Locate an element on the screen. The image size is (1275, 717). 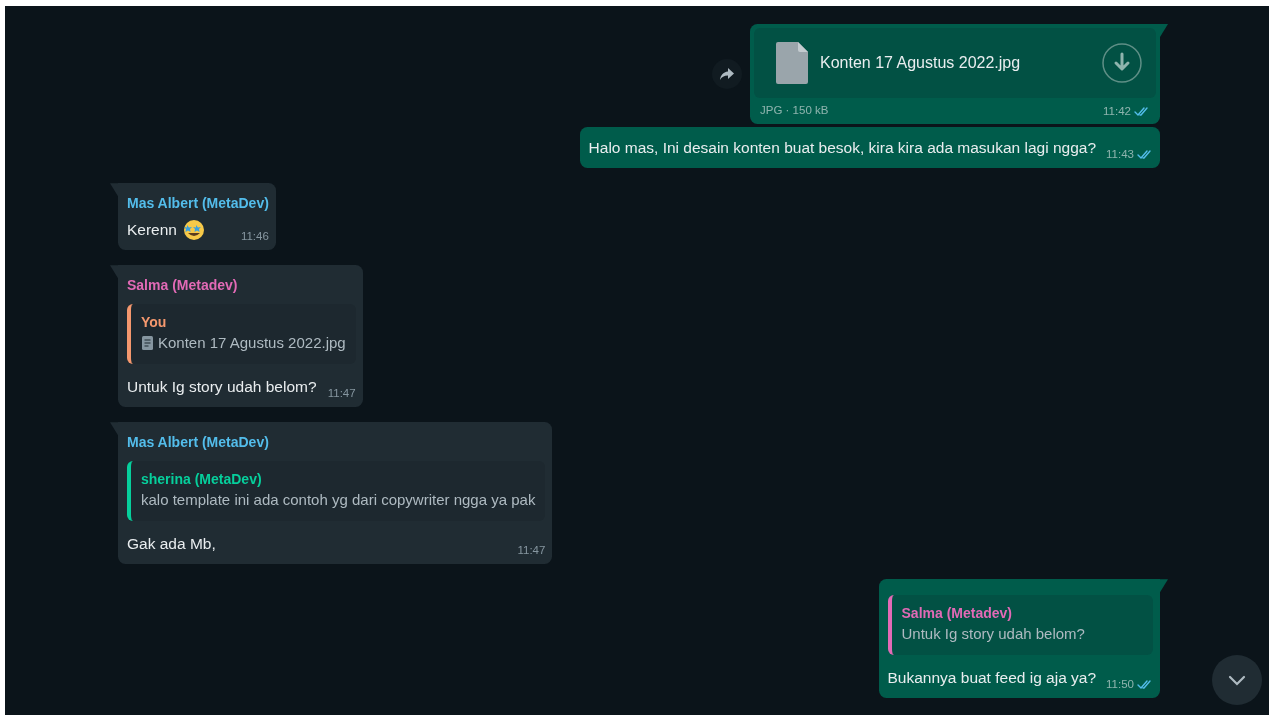
file-attachment: Konten 17 Agustus 2022.jpg is located at coordinates (955, 63).